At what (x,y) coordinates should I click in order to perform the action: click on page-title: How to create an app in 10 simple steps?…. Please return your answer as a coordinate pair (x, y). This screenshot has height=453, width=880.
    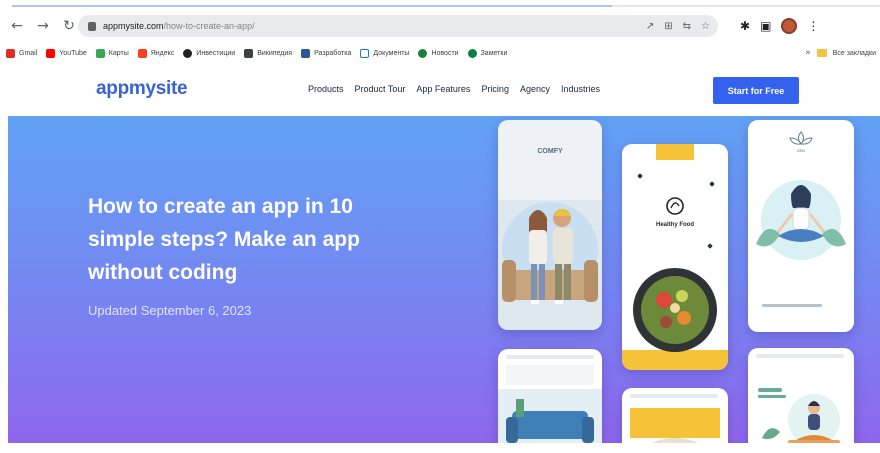
    Looking at the image, I should click on (224, 239).